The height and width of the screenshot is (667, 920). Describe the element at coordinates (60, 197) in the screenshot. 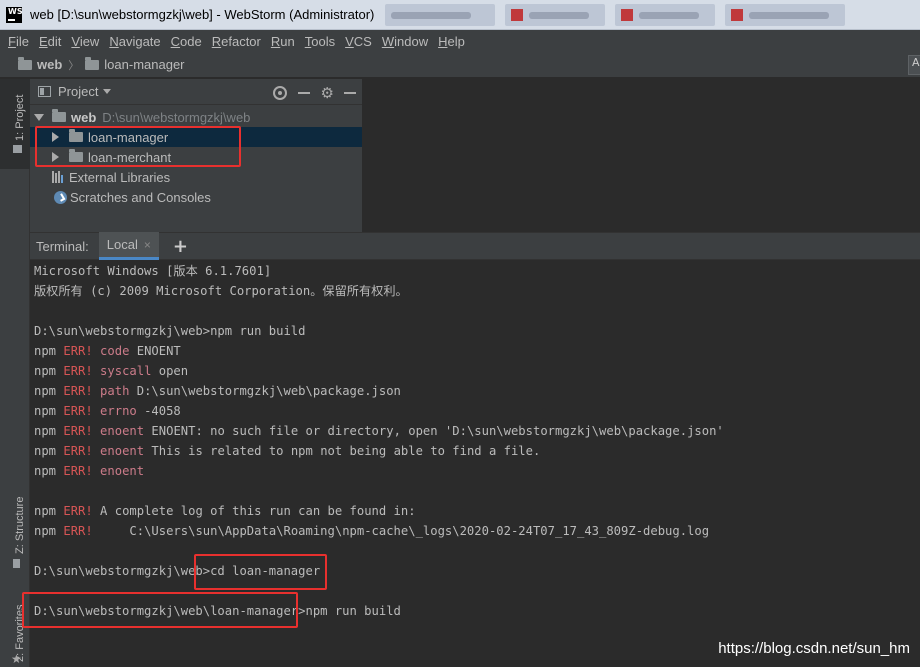

I see `scratches-icon` at that location.